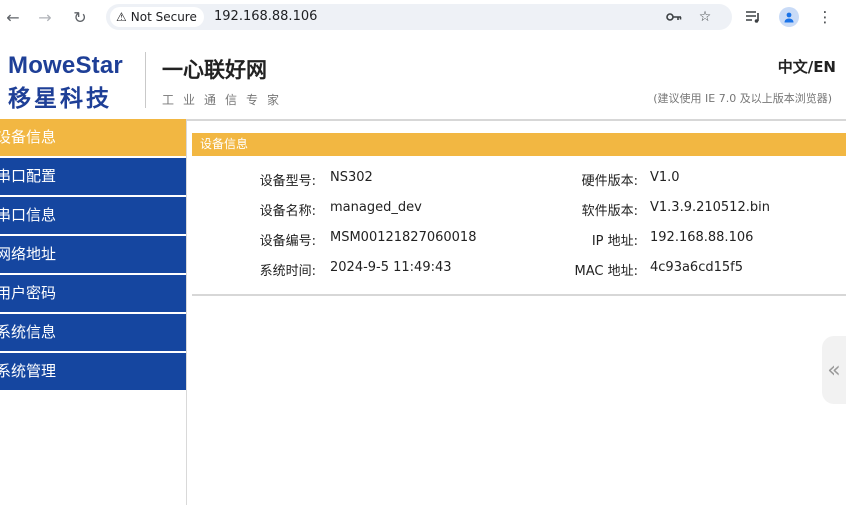 The height and width of the screenshot is (505, 846). I want to click on system-time-label: 系统时间:, so click(287, 271).